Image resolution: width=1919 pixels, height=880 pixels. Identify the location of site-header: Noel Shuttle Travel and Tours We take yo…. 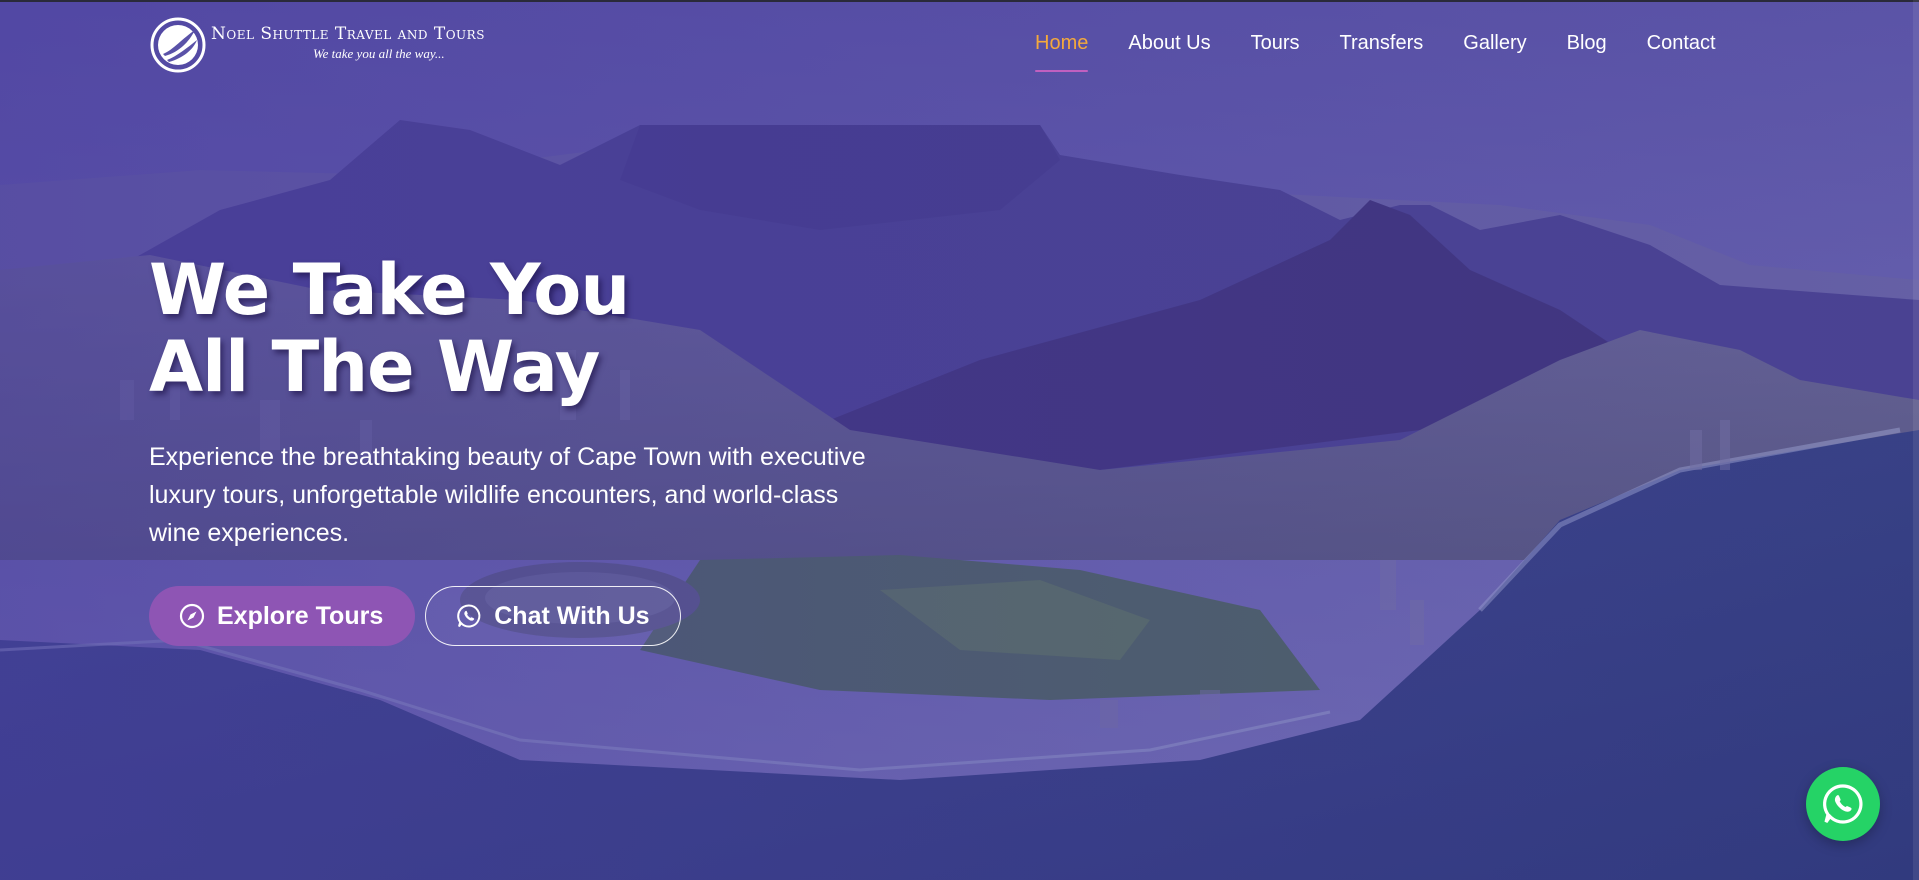
(959, 45).